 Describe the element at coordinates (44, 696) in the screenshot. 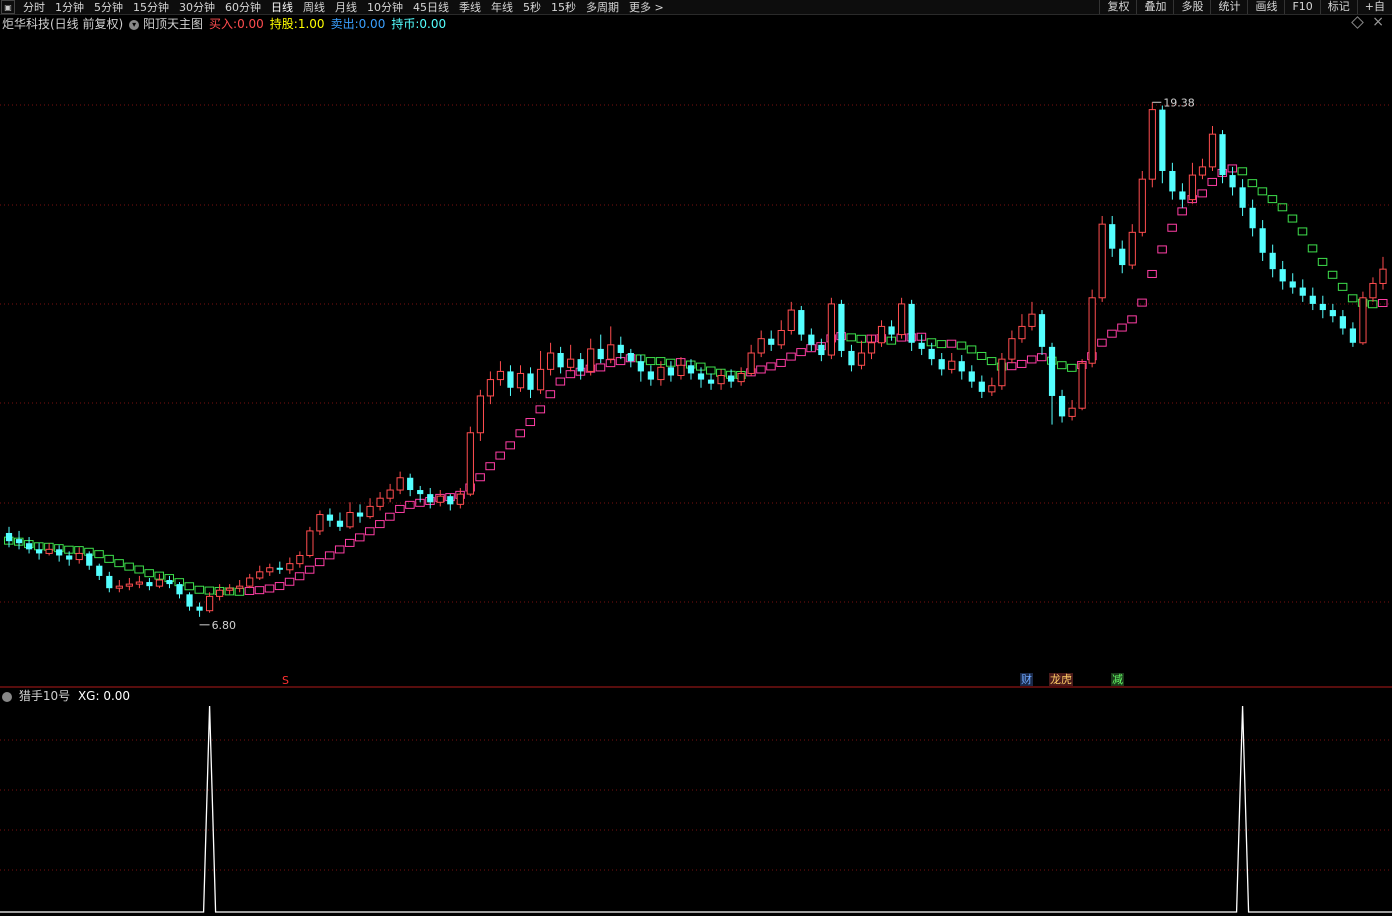

I see `sub-indicator-name: 猎手10号` at that location.